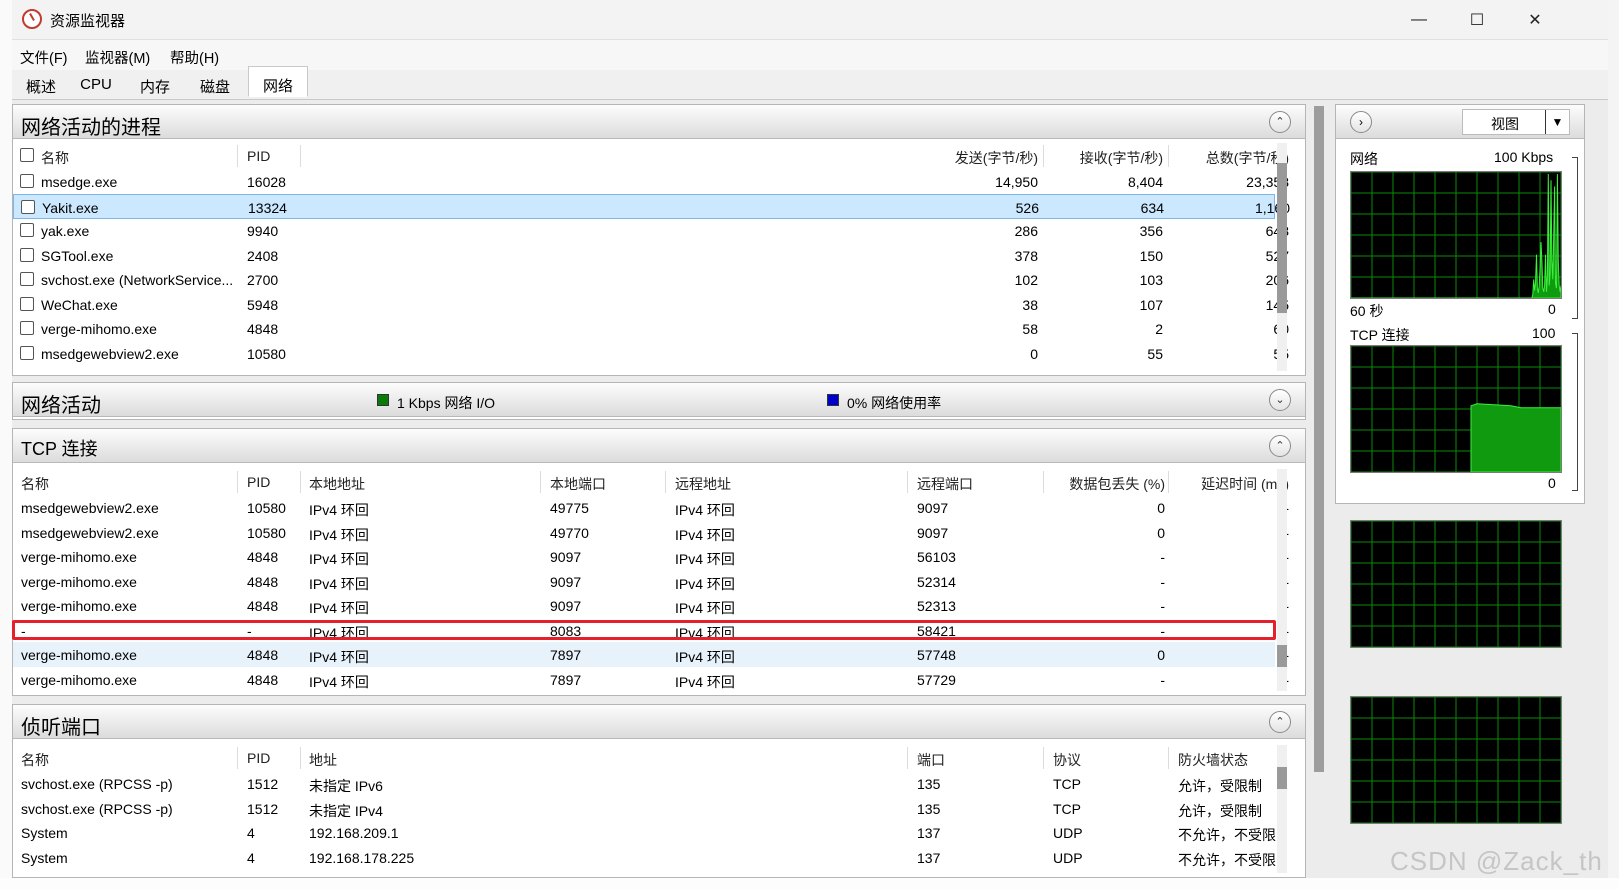  Describe the element at coordinates (1282, 778) in the screenshot. I see `listen-scroll-thumb` at that location.